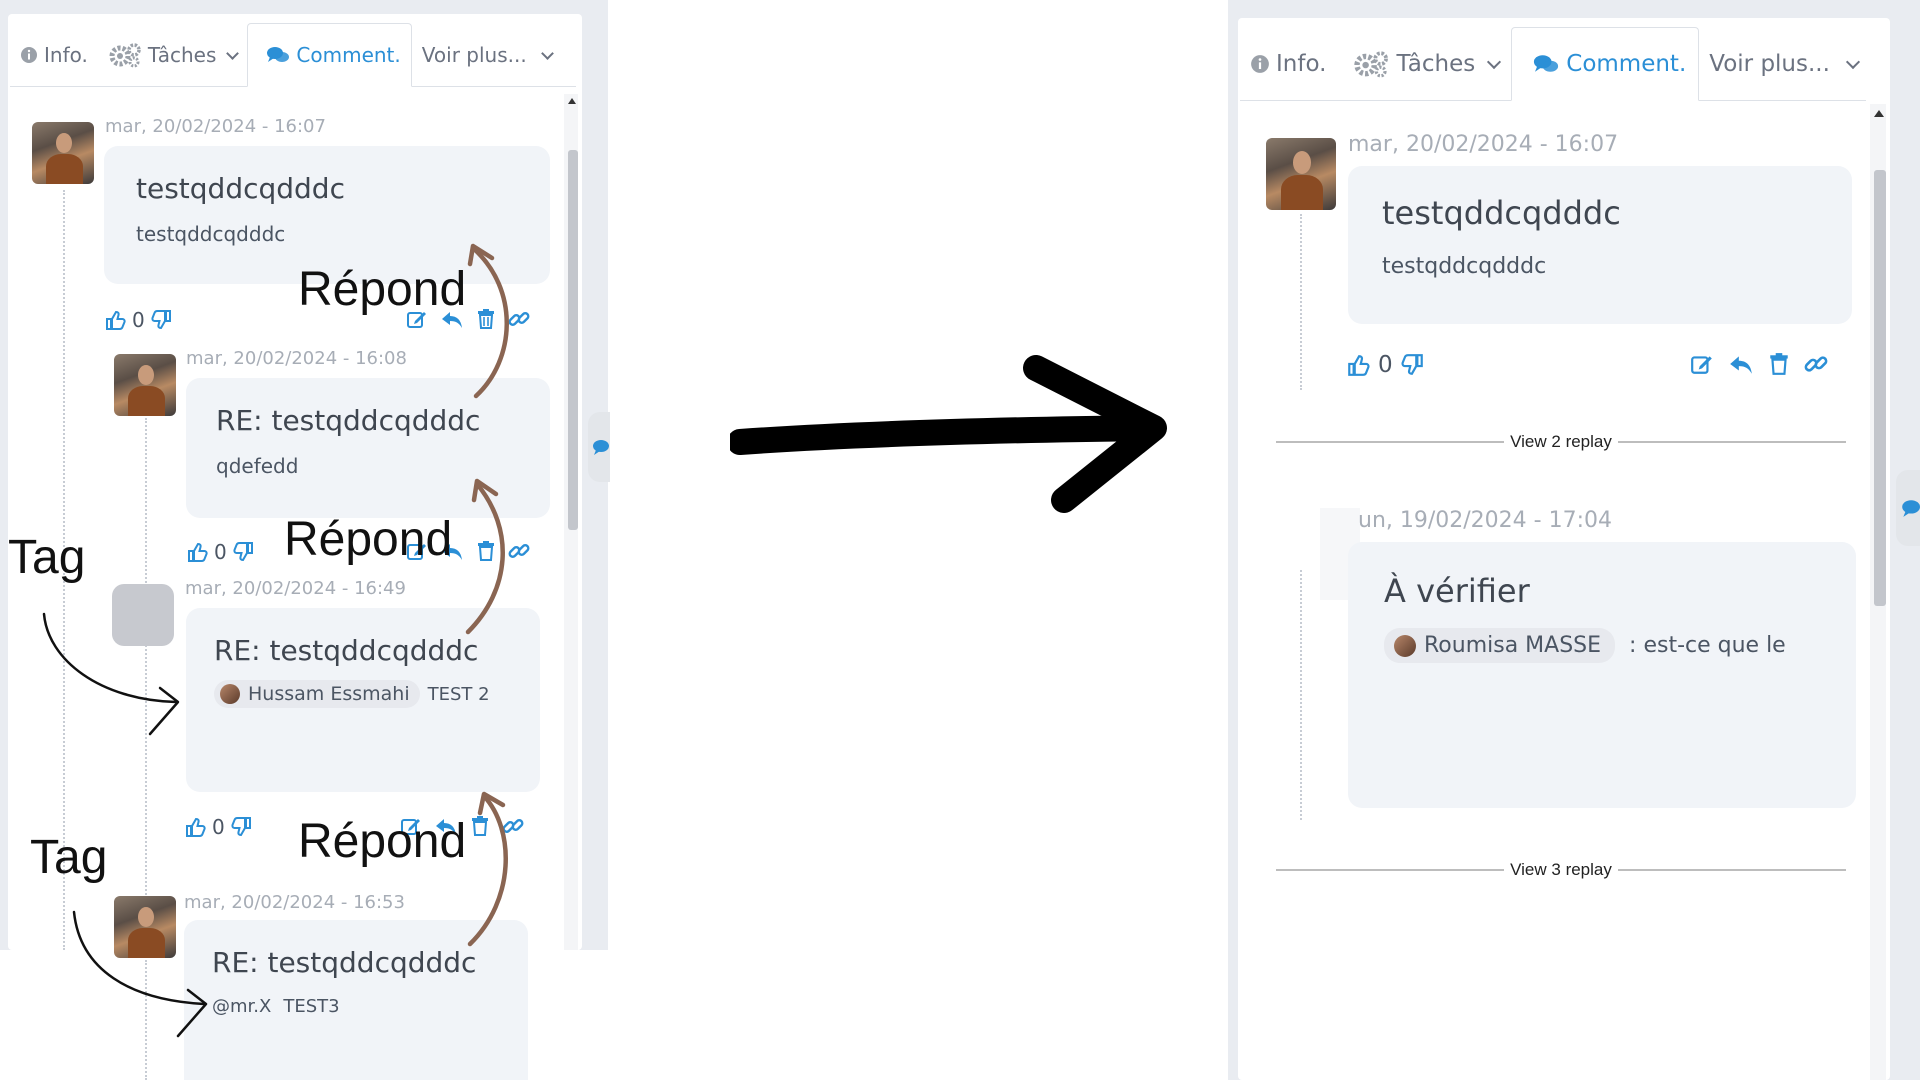  I want to click on side-chat-tab, so click(1908, 508).